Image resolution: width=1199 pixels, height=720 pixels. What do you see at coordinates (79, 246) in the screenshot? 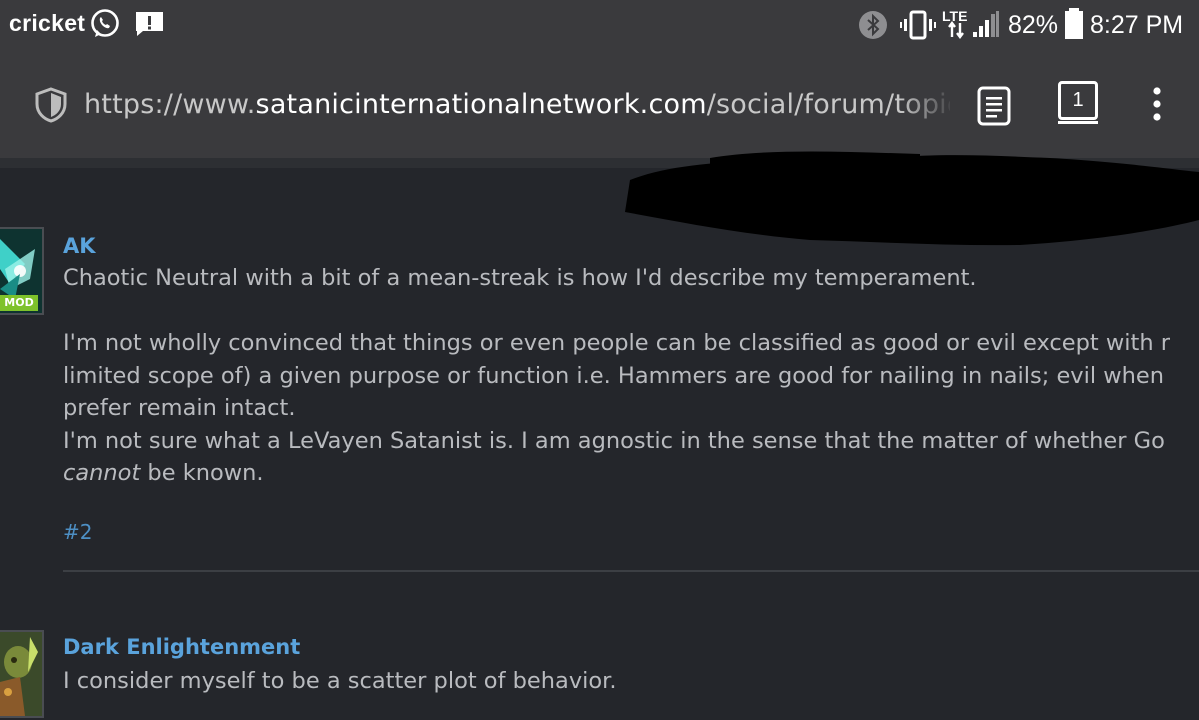
I see `post-username: AK` at bounding box center [79, 246].